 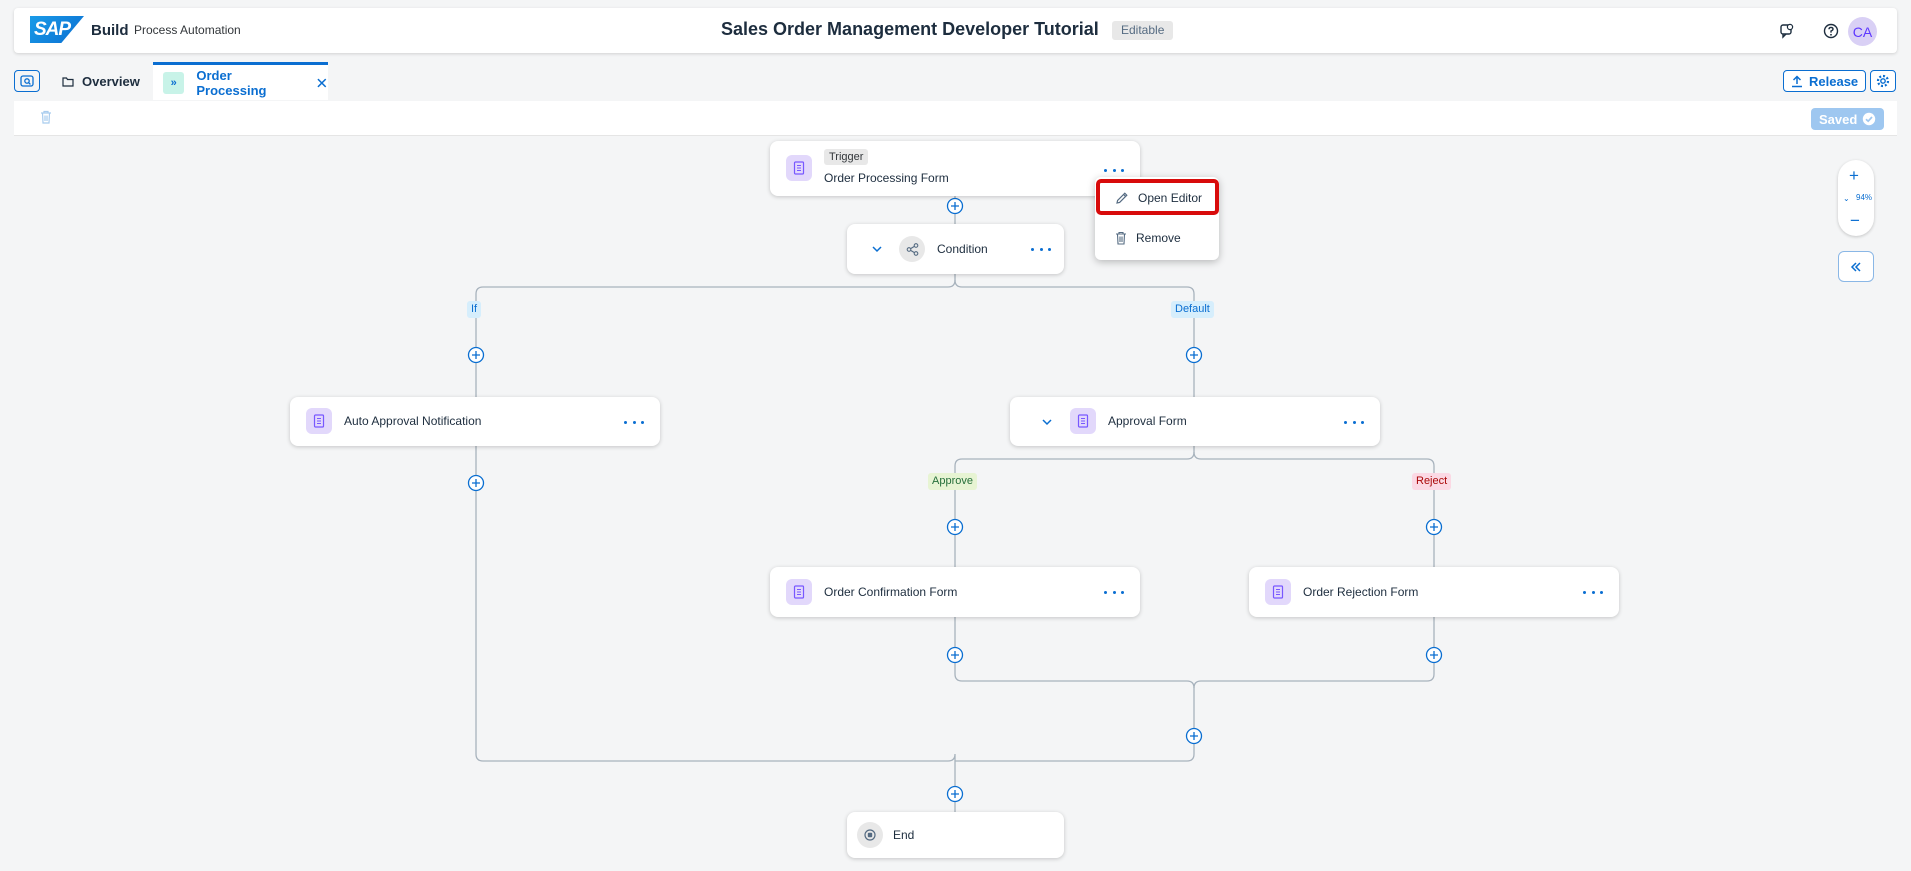 What do you see at coordinates (1147, 421) in the screenshot?
I see `approval-form-node-label: Approval Form` at bounding box center [1147, 421].